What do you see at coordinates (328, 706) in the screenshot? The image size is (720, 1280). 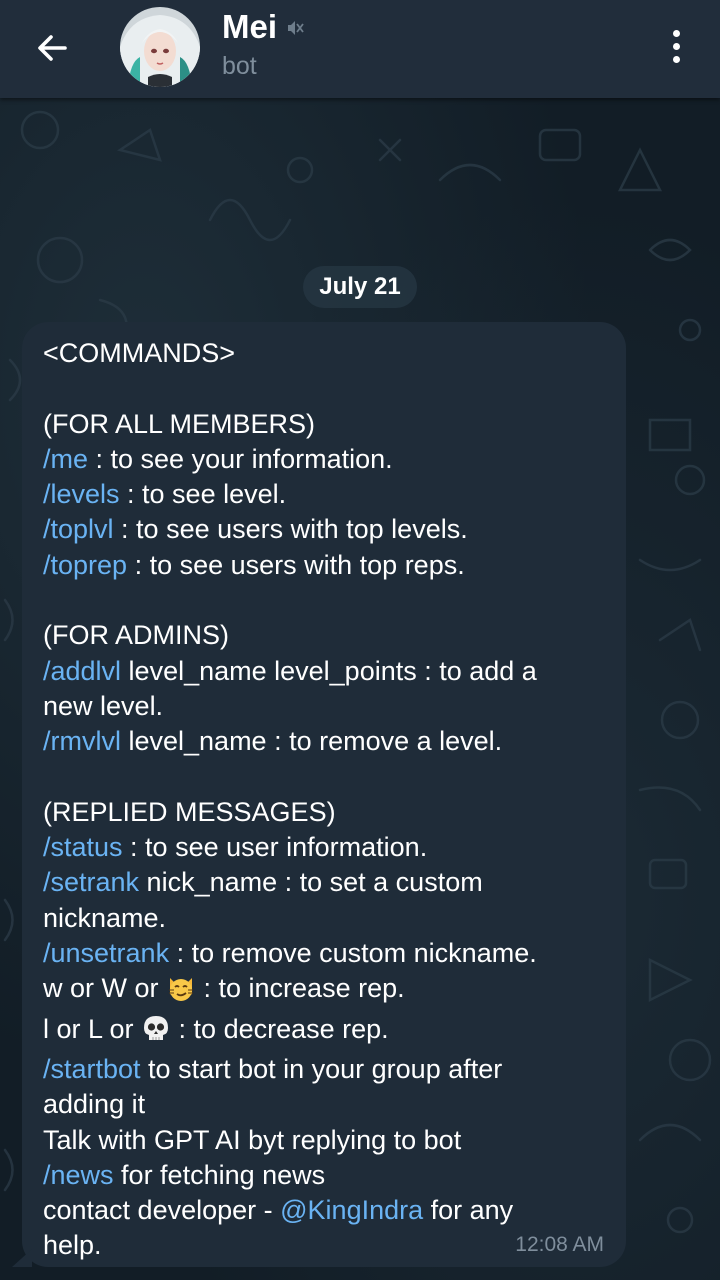 I see `message-line: new level.` at bounding box center [328, 706].